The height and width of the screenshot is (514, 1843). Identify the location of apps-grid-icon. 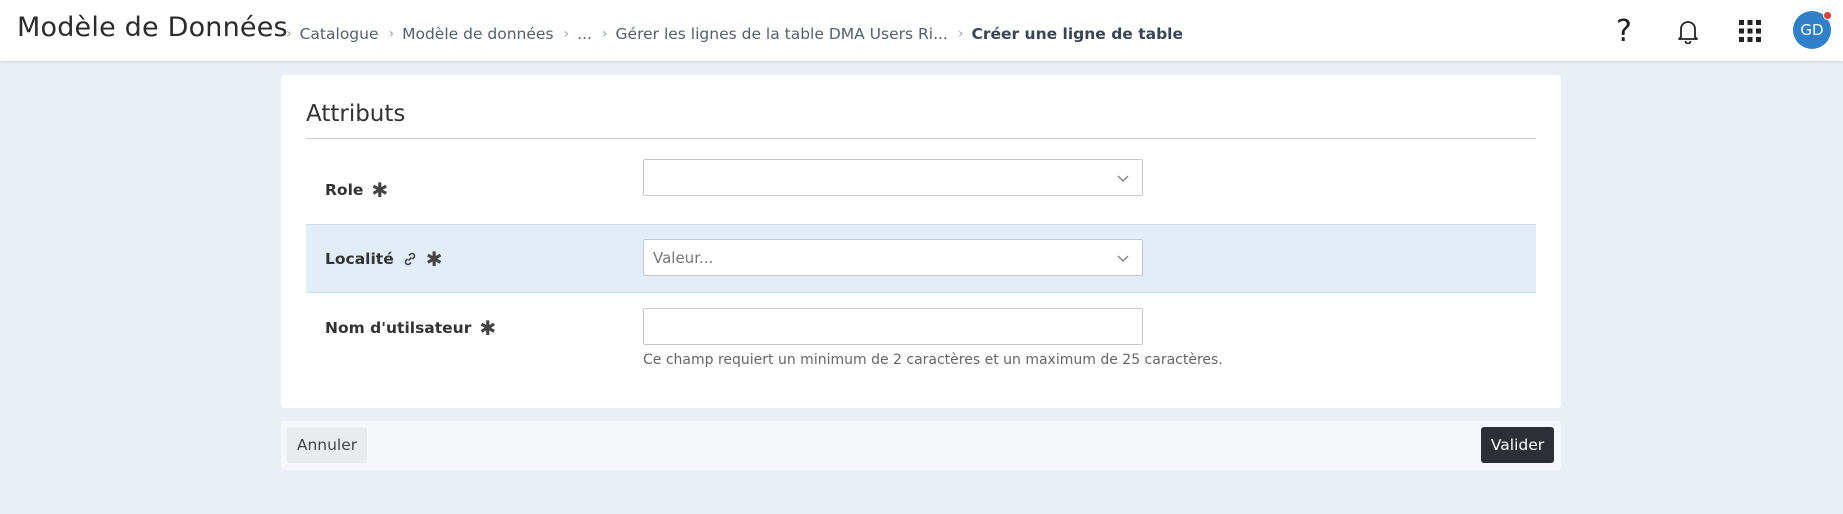
(1750, 31).